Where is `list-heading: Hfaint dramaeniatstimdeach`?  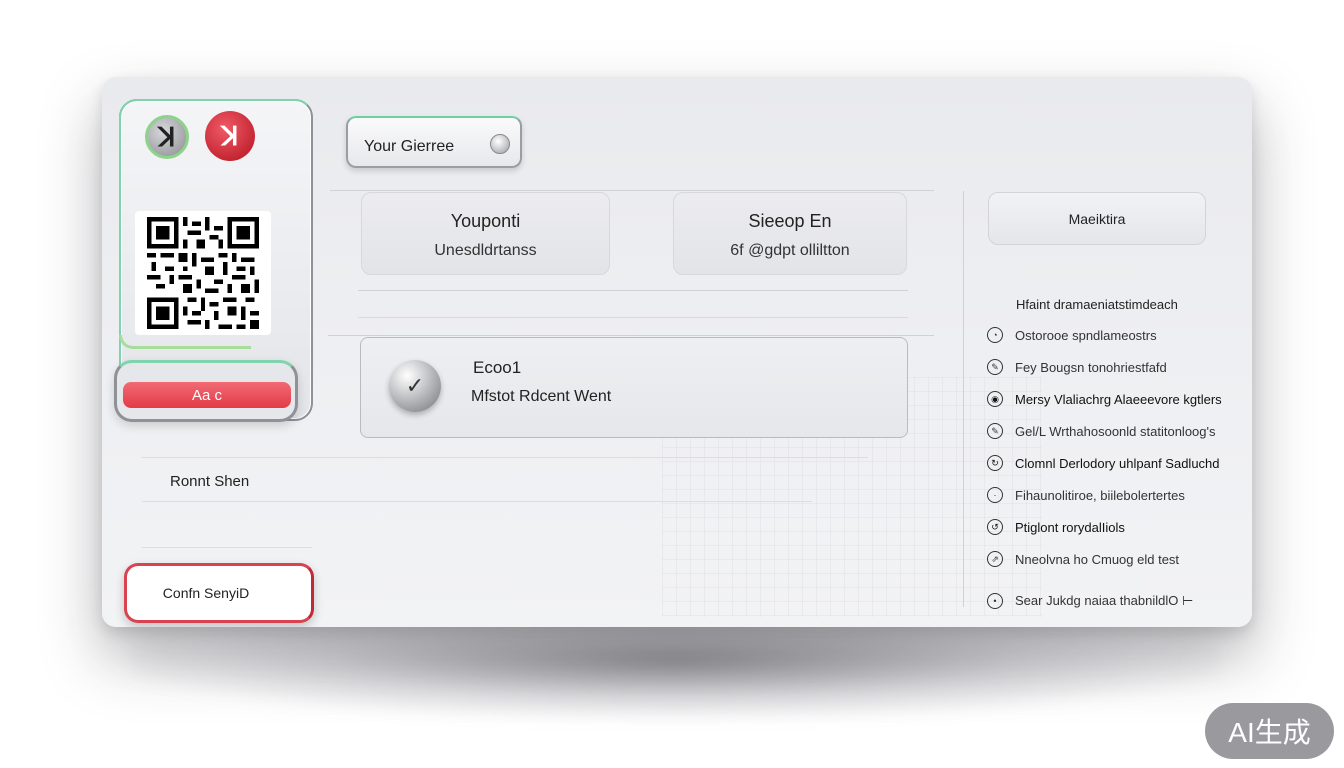 list-heading: Hfaint dramaeniatstimdeach is located at coordinates (1097, 304).